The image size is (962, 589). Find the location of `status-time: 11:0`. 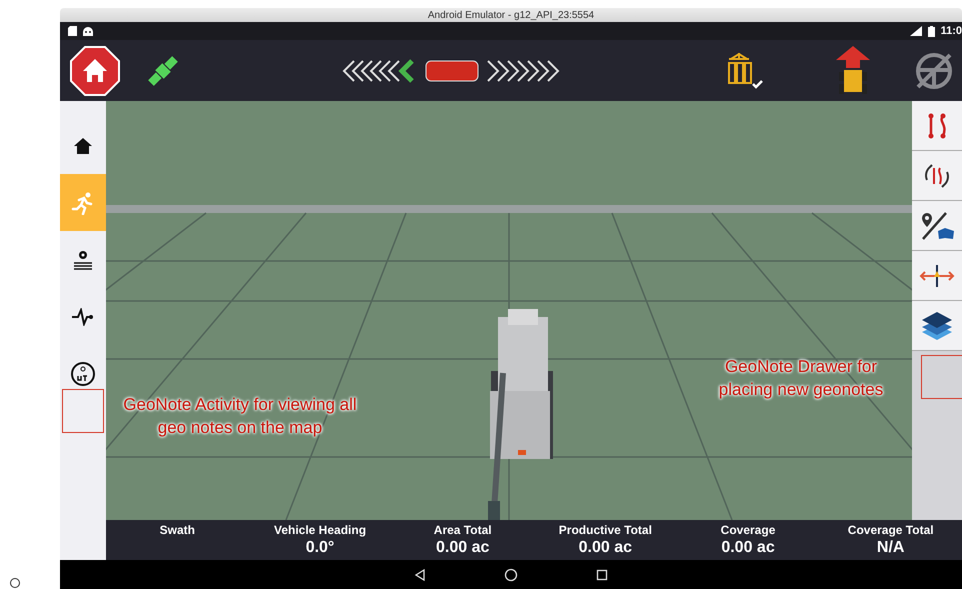

status-time: 11:0 is located at coordinates (951, 31).